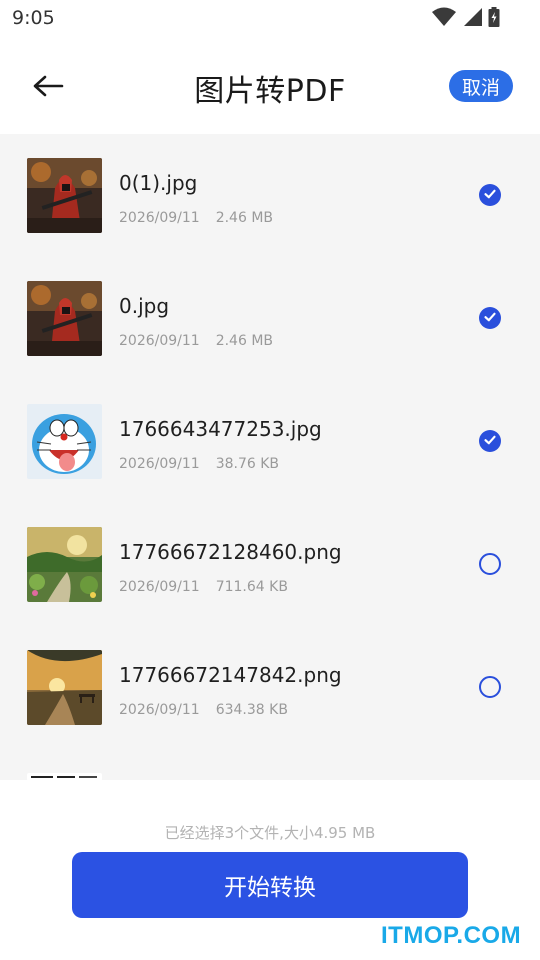 The image size is (540, 960). Describe the element at coordinates (270, 764) in the screenshot. I see `list-item` at that location.